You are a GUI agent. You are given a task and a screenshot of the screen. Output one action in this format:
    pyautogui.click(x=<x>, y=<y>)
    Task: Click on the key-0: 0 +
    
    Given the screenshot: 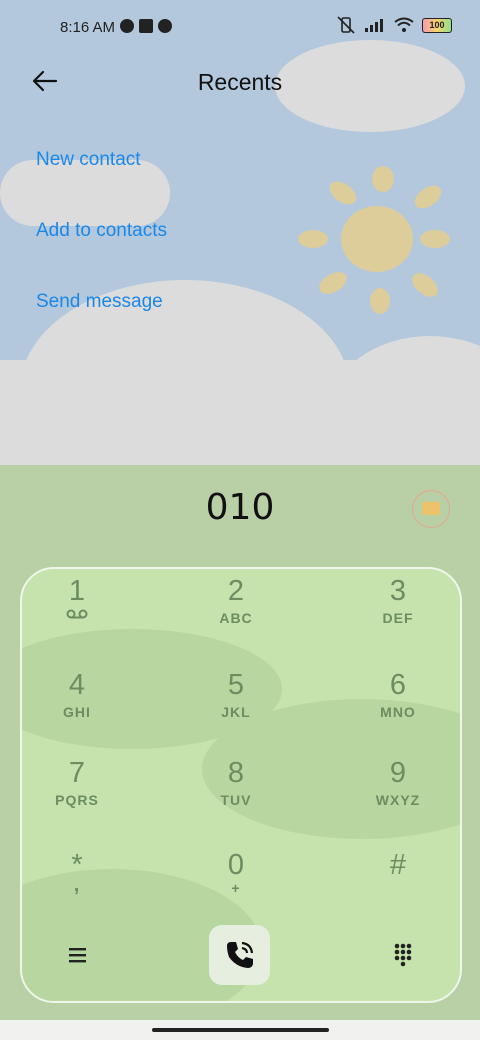 What is the action you would take?
    pyautogui.click(x=236, y=873)
    